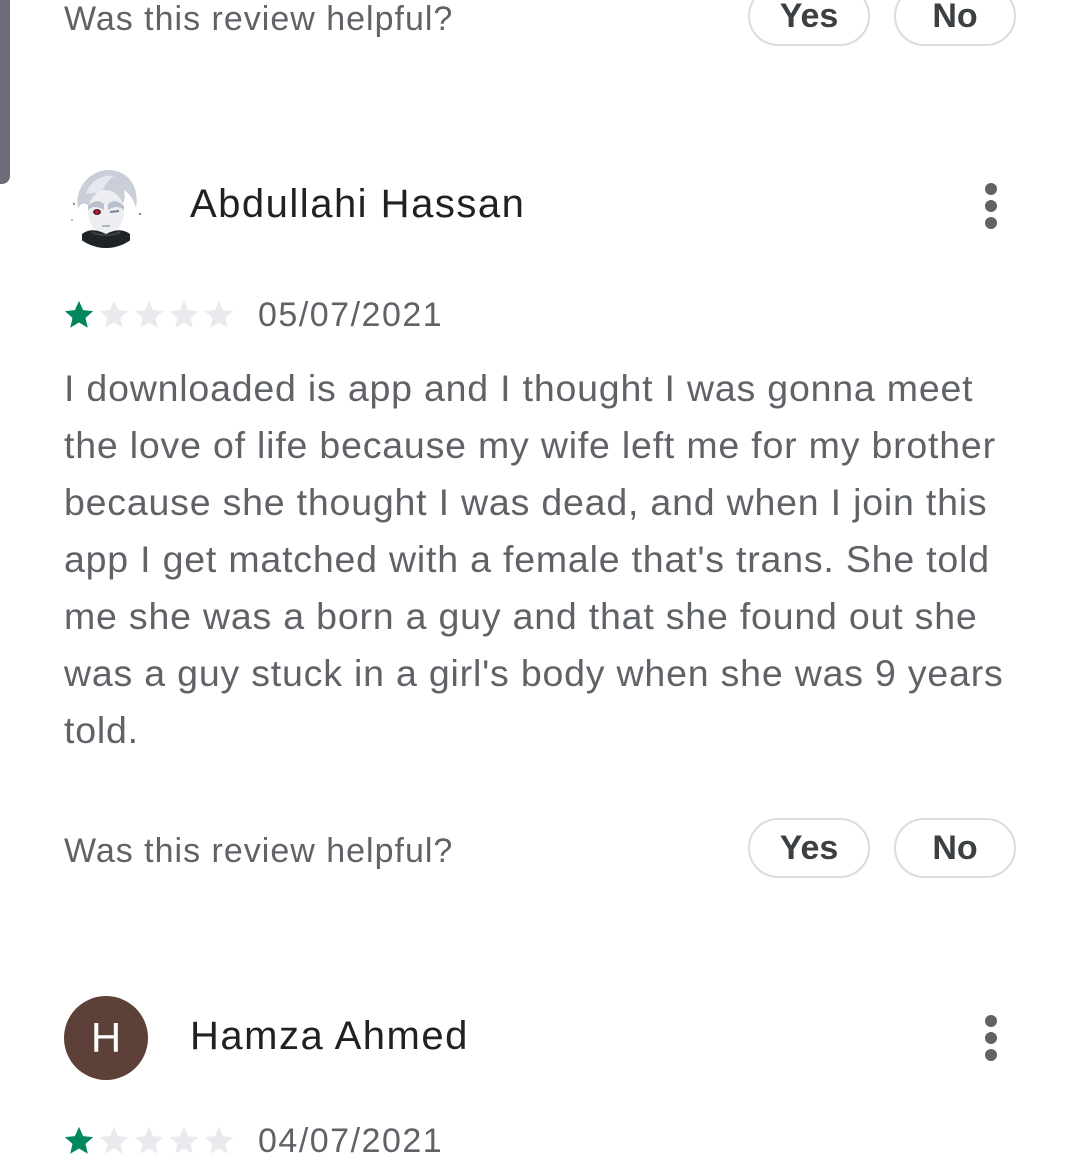  I want to click on scrollbar, so click(5, 92).